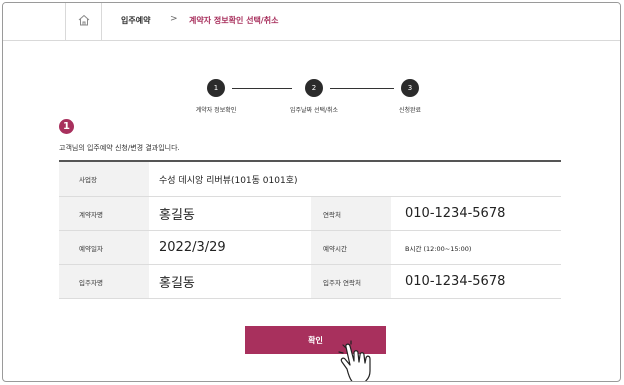  Describe the element at coordinates (66, 126) in the screenshot. I see `callout-badge: 1` at that location.